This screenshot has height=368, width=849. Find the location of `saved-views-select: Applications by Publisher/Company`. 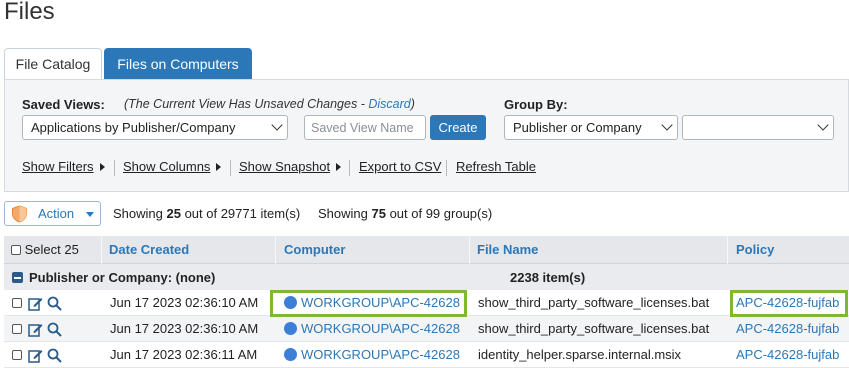

saved-views-select: Applications by Publisher/Company is located at coordinates (155, 127).